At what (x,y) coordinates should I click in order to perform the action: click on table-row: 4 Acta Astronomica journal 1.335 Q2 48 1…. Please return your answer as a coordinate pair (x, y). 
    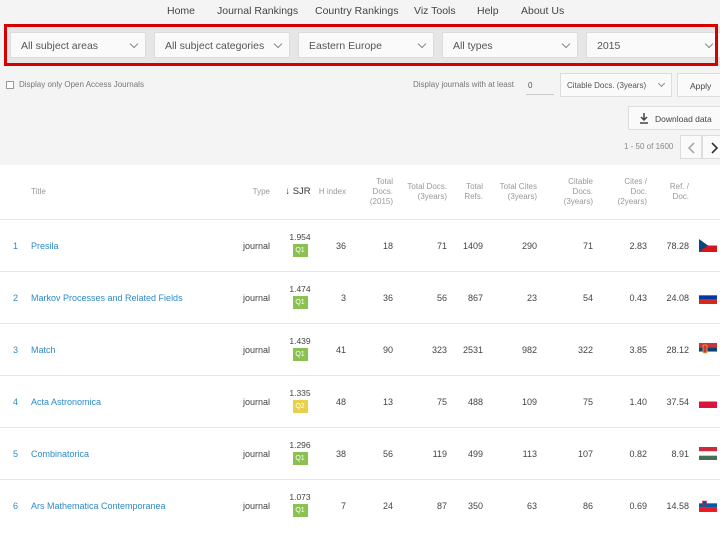
    Looking at the image, I should click on (360, 401).